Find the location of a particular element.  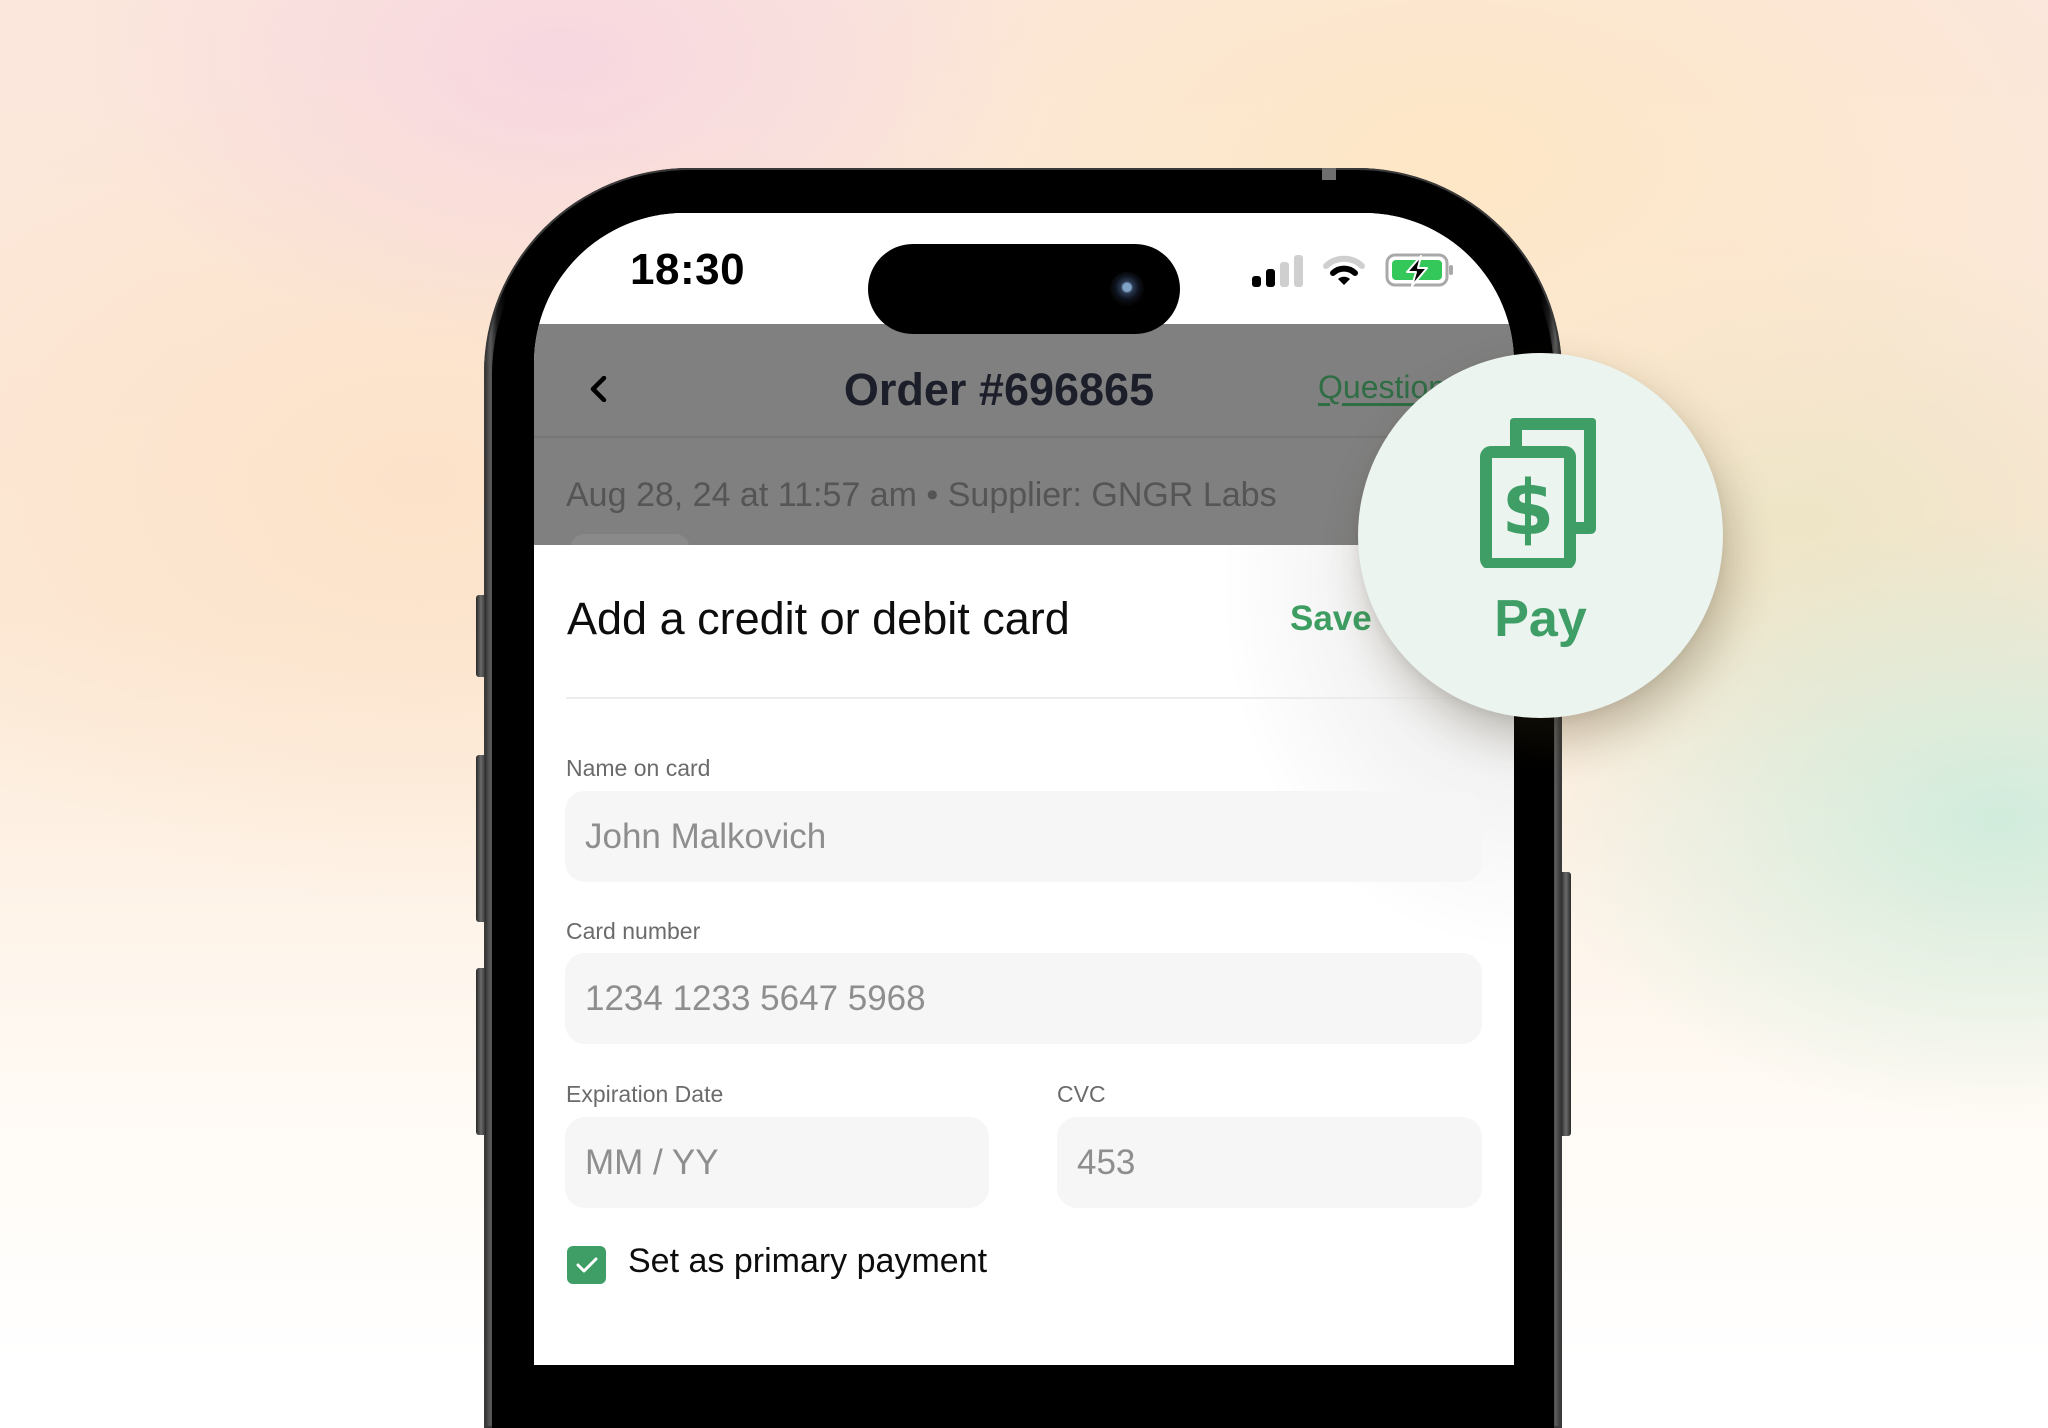

antenna-band is located at coordinates (1329, 174).